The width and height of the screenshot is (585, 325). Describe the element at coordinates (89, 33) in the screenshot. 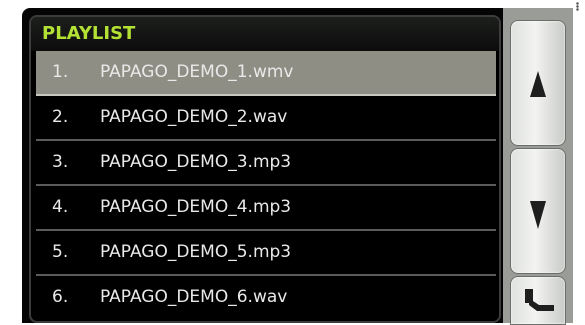

I see `playlist-title: PLAYLIST` at that location.